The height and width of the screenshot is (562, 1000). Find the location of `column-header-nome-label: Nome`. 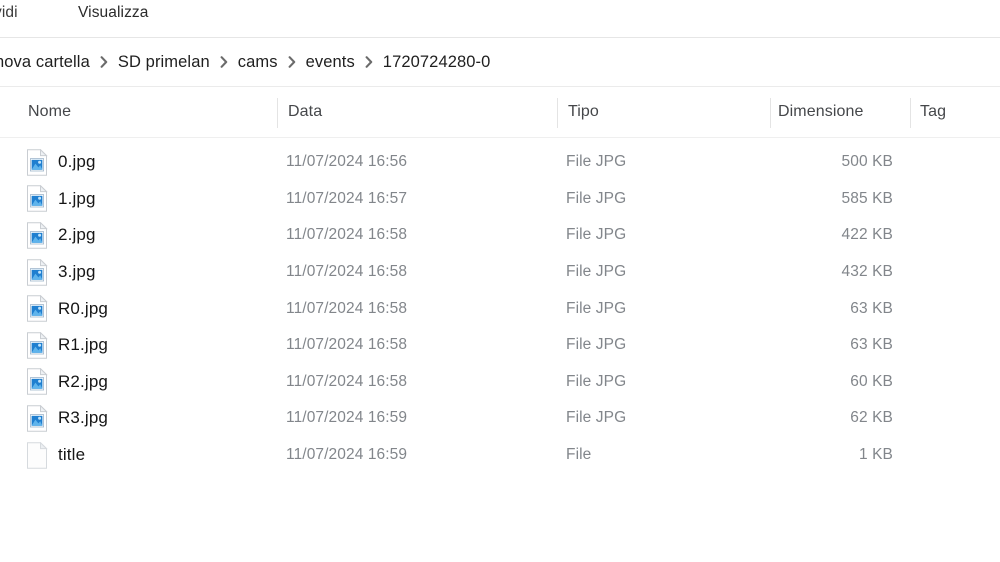

column-header-nome-label: Nome is located at coordinates (50, 111).